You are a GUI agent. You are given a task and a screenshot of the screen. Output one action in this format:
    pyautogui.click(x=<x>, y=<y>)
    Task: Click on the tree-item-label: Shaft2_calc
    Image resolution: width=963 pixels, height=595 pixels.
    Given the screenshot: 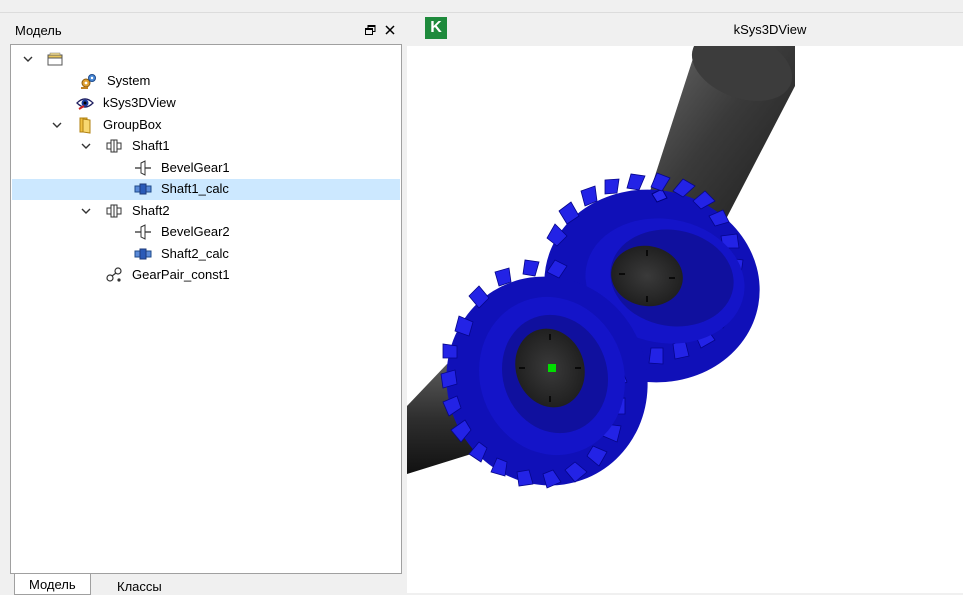 What is the action you would take?
    pyautogui.click(x=195, y=253)
    